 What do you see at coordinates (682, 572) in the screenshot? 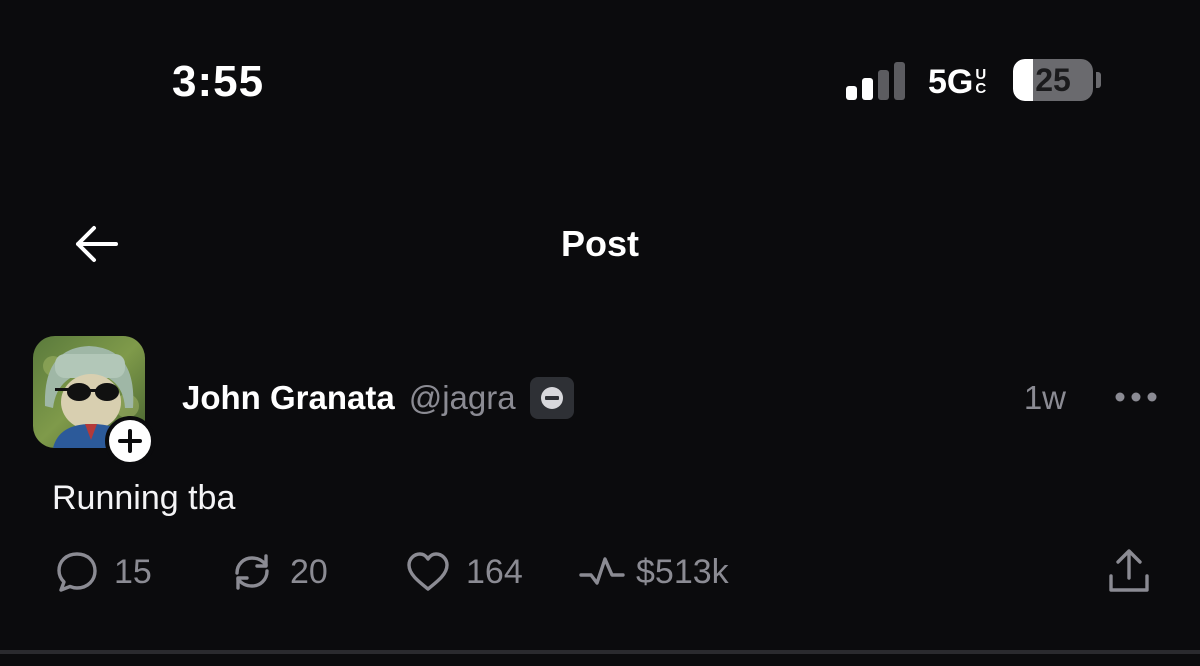
I see `volume-value: $513k` at bounding box center [682, 572].